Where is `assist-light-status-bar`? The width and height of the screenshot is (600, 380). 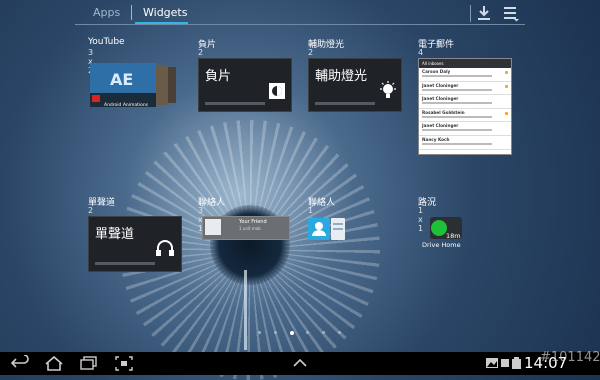 assist-light-status-bar is located at coordinates (345, 103).